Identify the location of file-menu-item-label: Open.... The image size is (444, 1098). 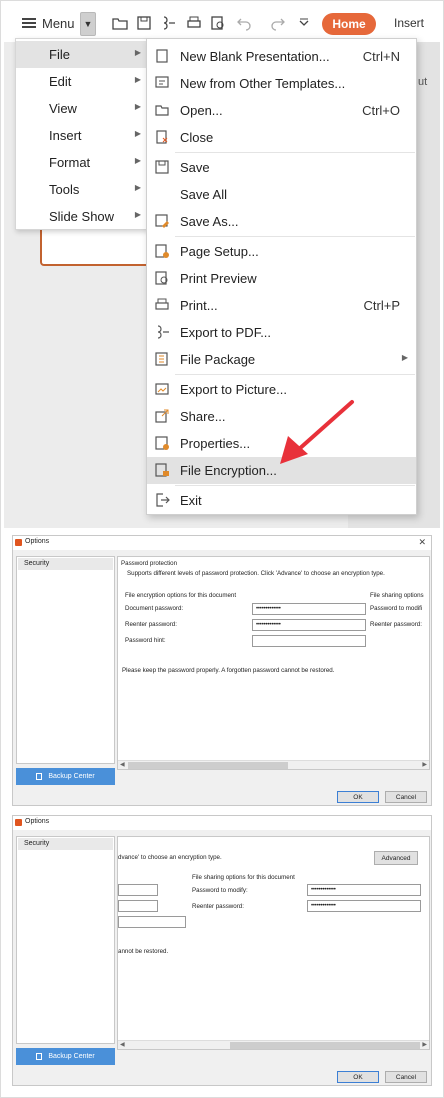
(201, 110).